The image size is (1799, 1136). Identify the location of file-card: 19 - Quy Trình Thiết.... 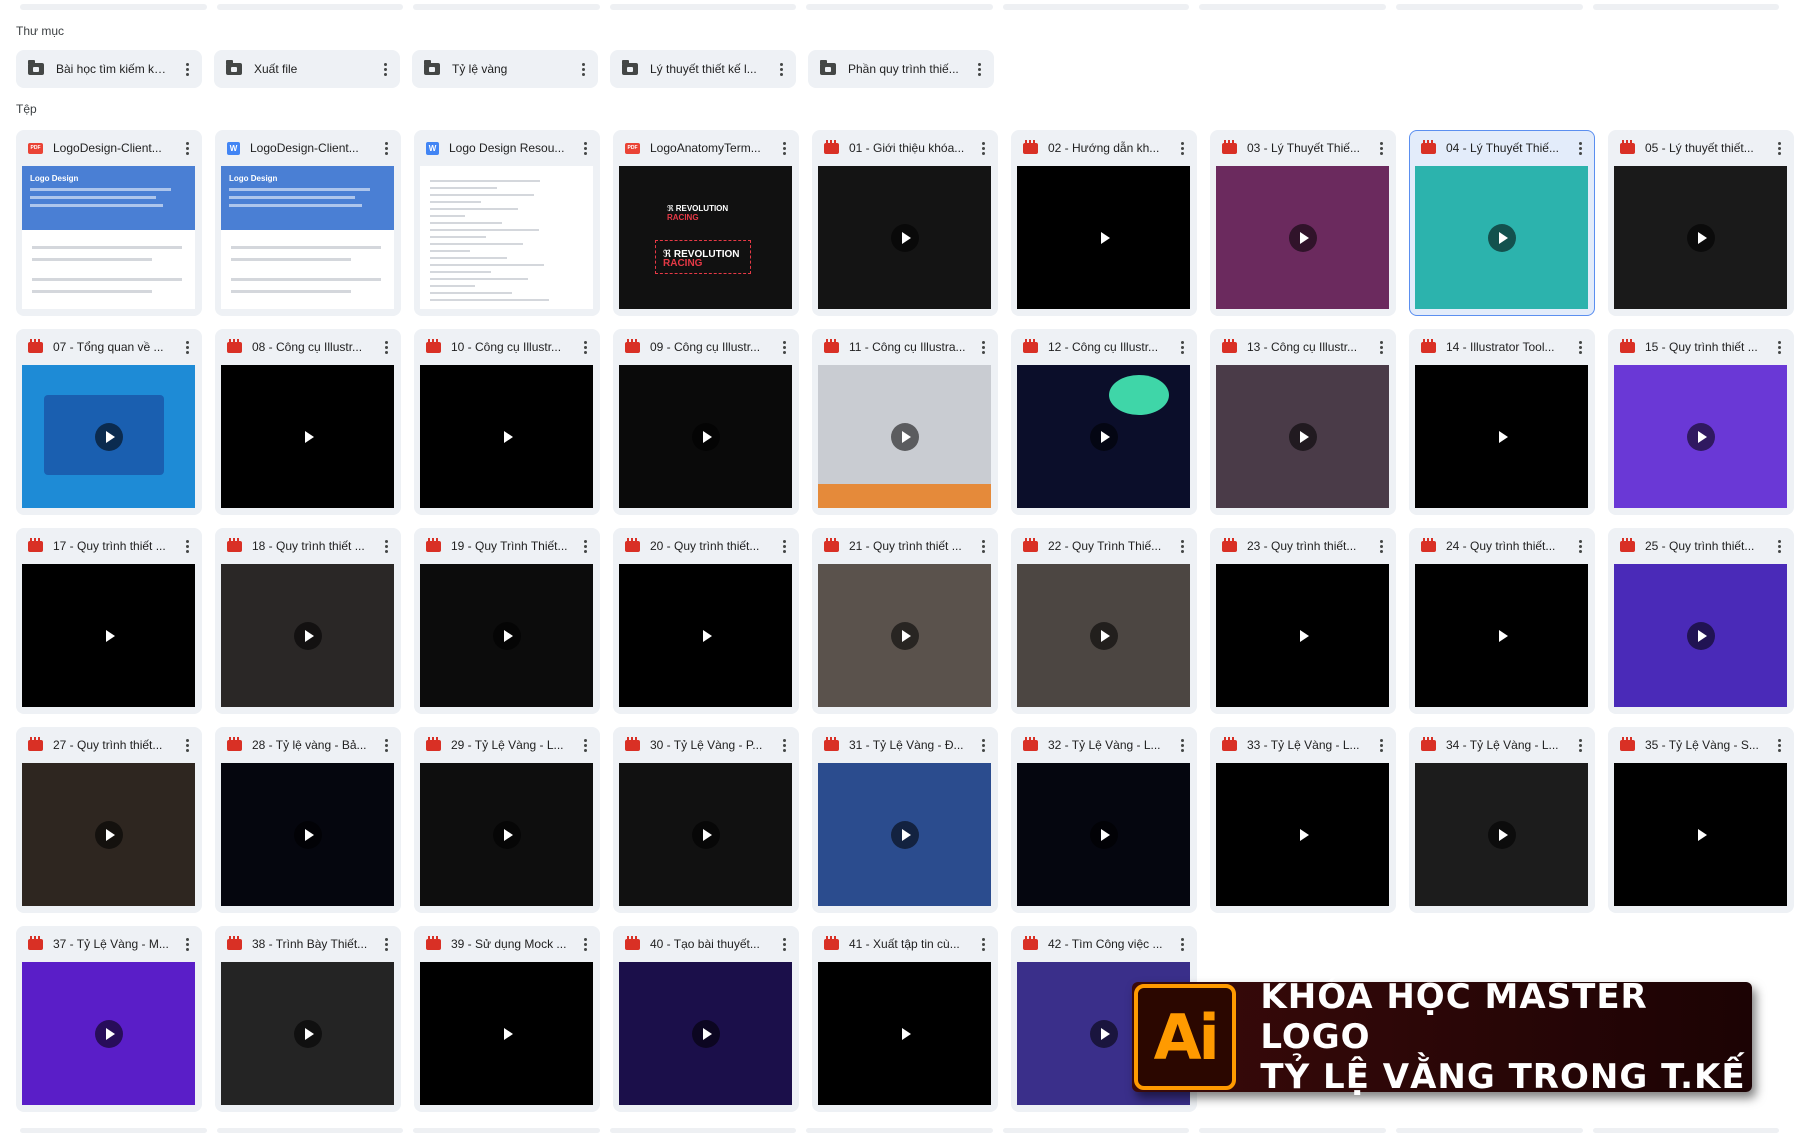
(507, 621).